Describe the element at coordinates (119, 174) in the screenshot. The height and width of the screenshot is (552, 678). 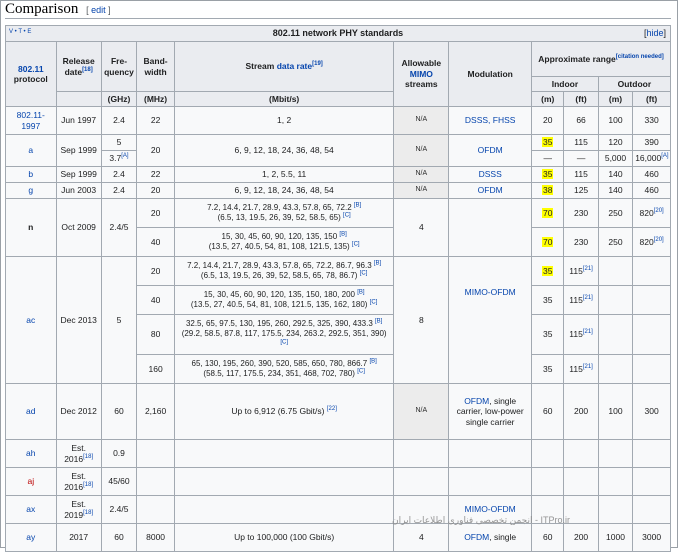
I see `freq-cell: 2.4` at that location.